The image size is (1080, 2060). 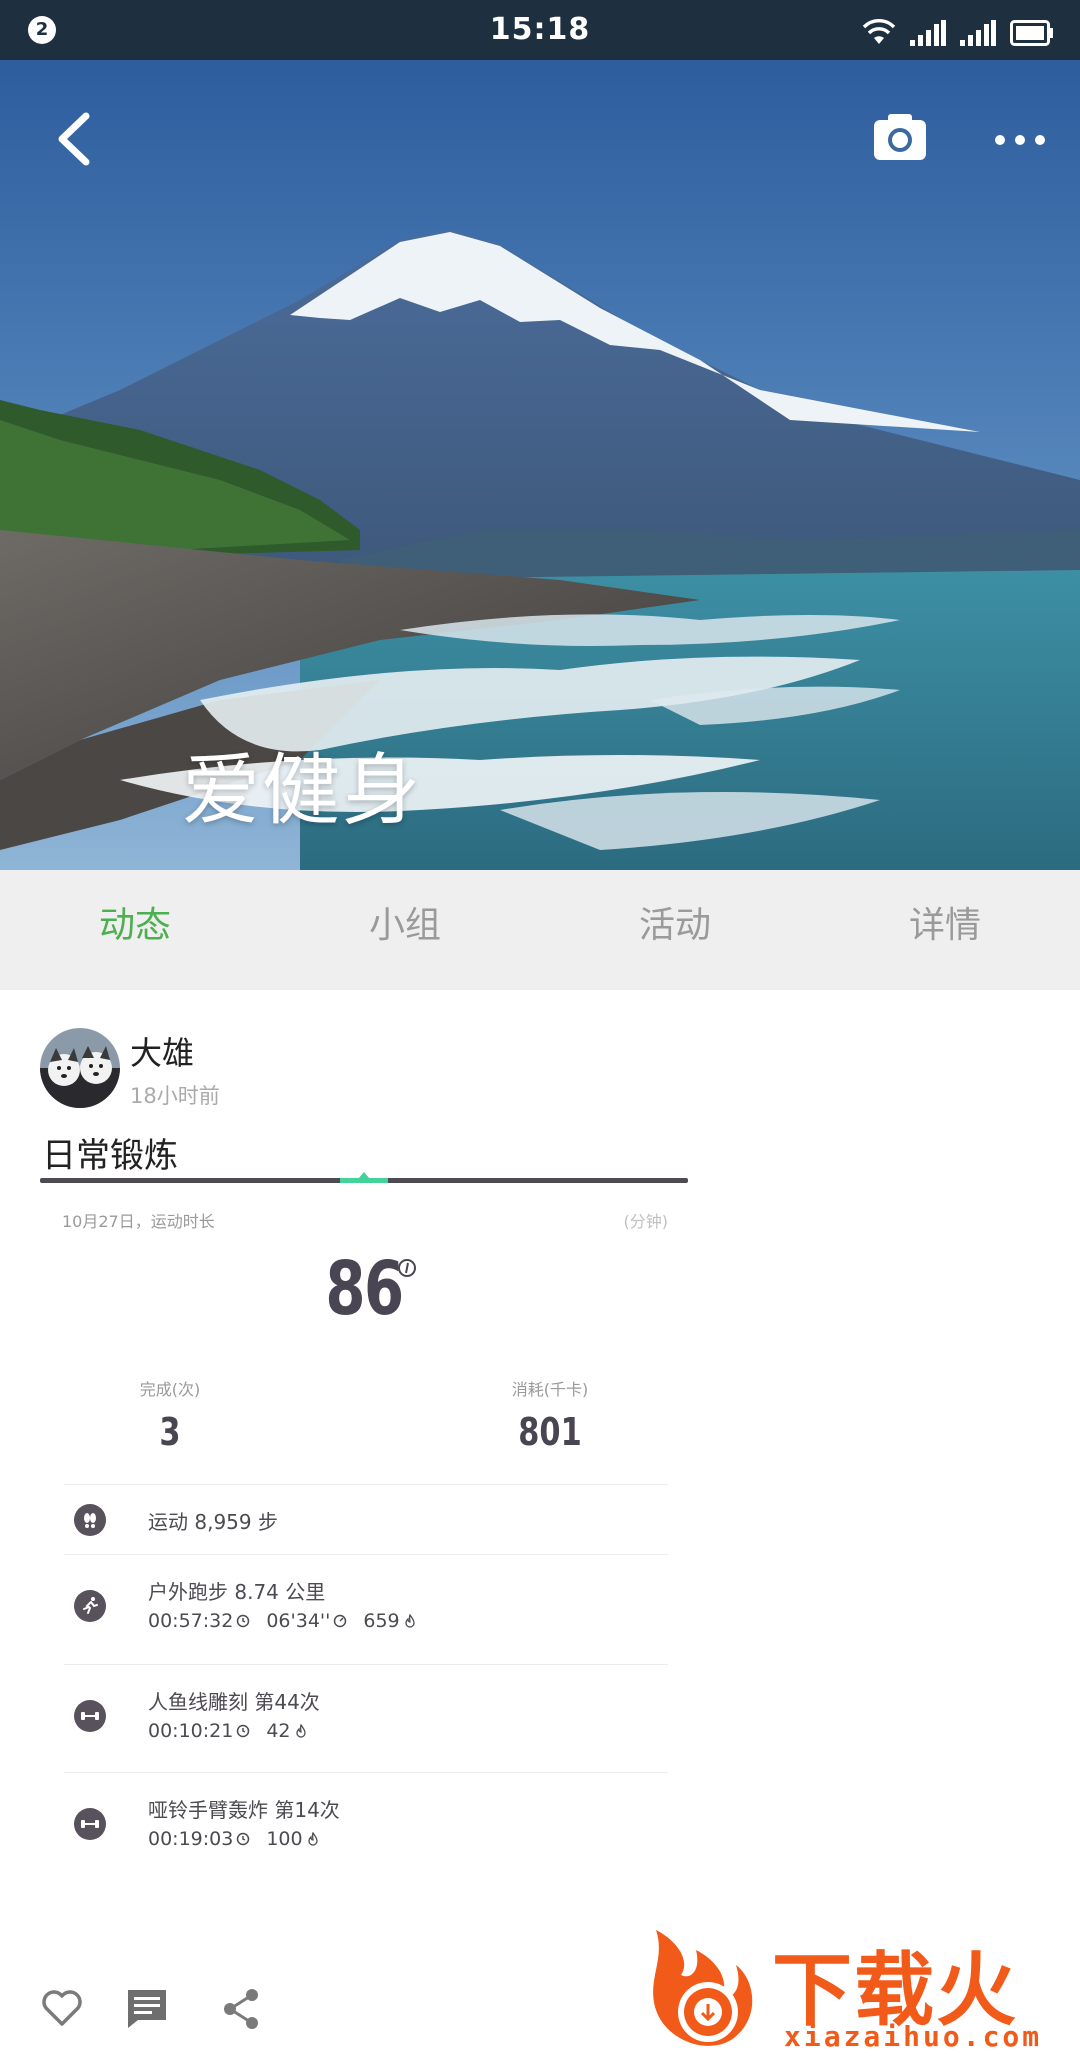 What do you see at coordinates (646, 1221) in the screenshot?
I see `card-unit-label: (分钟)` at bounding box center [646, 1221].